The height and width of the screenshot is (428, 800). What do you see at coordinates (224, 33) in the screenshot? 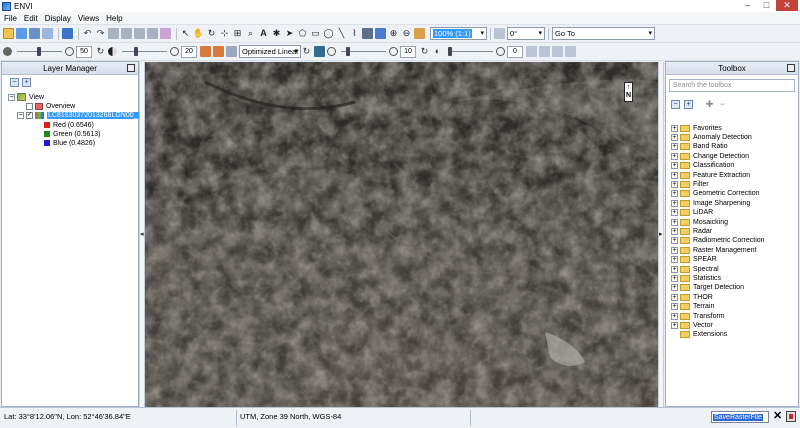
I see `cursor-icon: ⊹` at bounding box center [224, 33].